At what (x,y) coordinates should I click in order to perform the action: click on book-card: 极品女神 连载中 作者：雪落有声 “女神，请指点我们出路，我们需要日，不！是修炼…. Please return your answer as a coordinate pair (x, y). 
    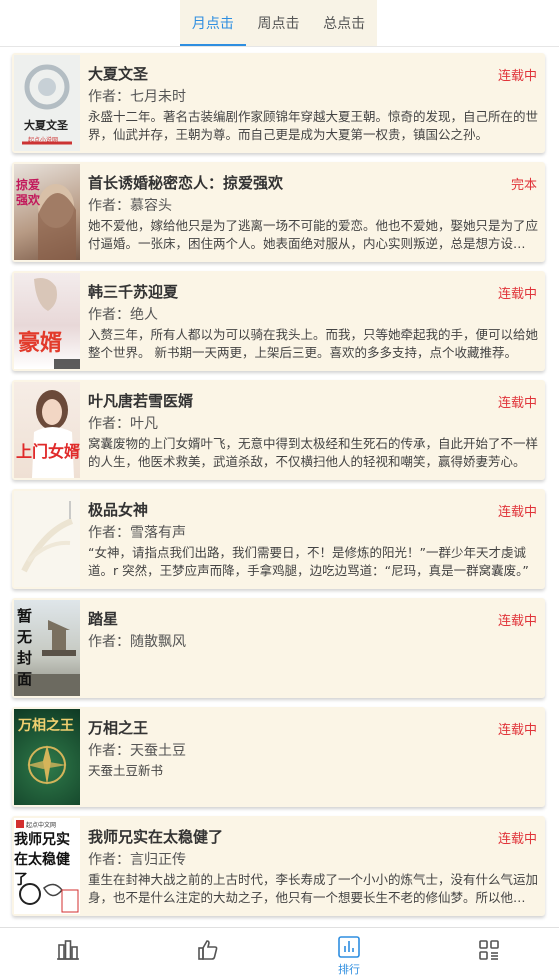
    Looking at the image, I should click on (278, 539).